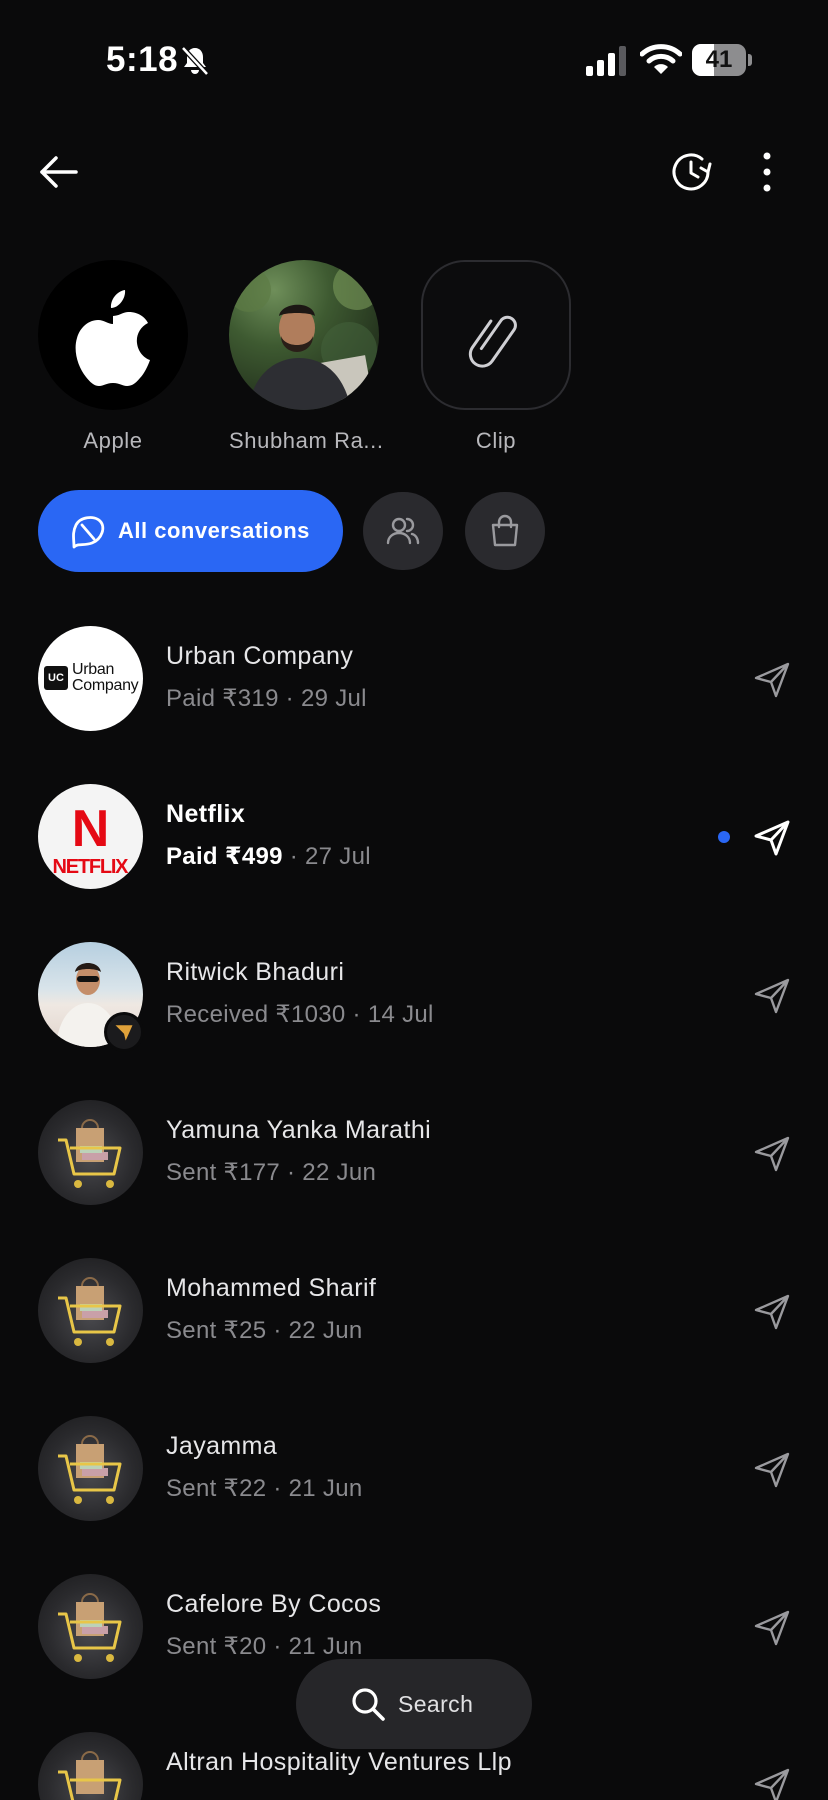  Describe the element at coordinates (299, 1130) in the screenshot. I see `contact-name: Yamuna Yanka Marathi` at that location.